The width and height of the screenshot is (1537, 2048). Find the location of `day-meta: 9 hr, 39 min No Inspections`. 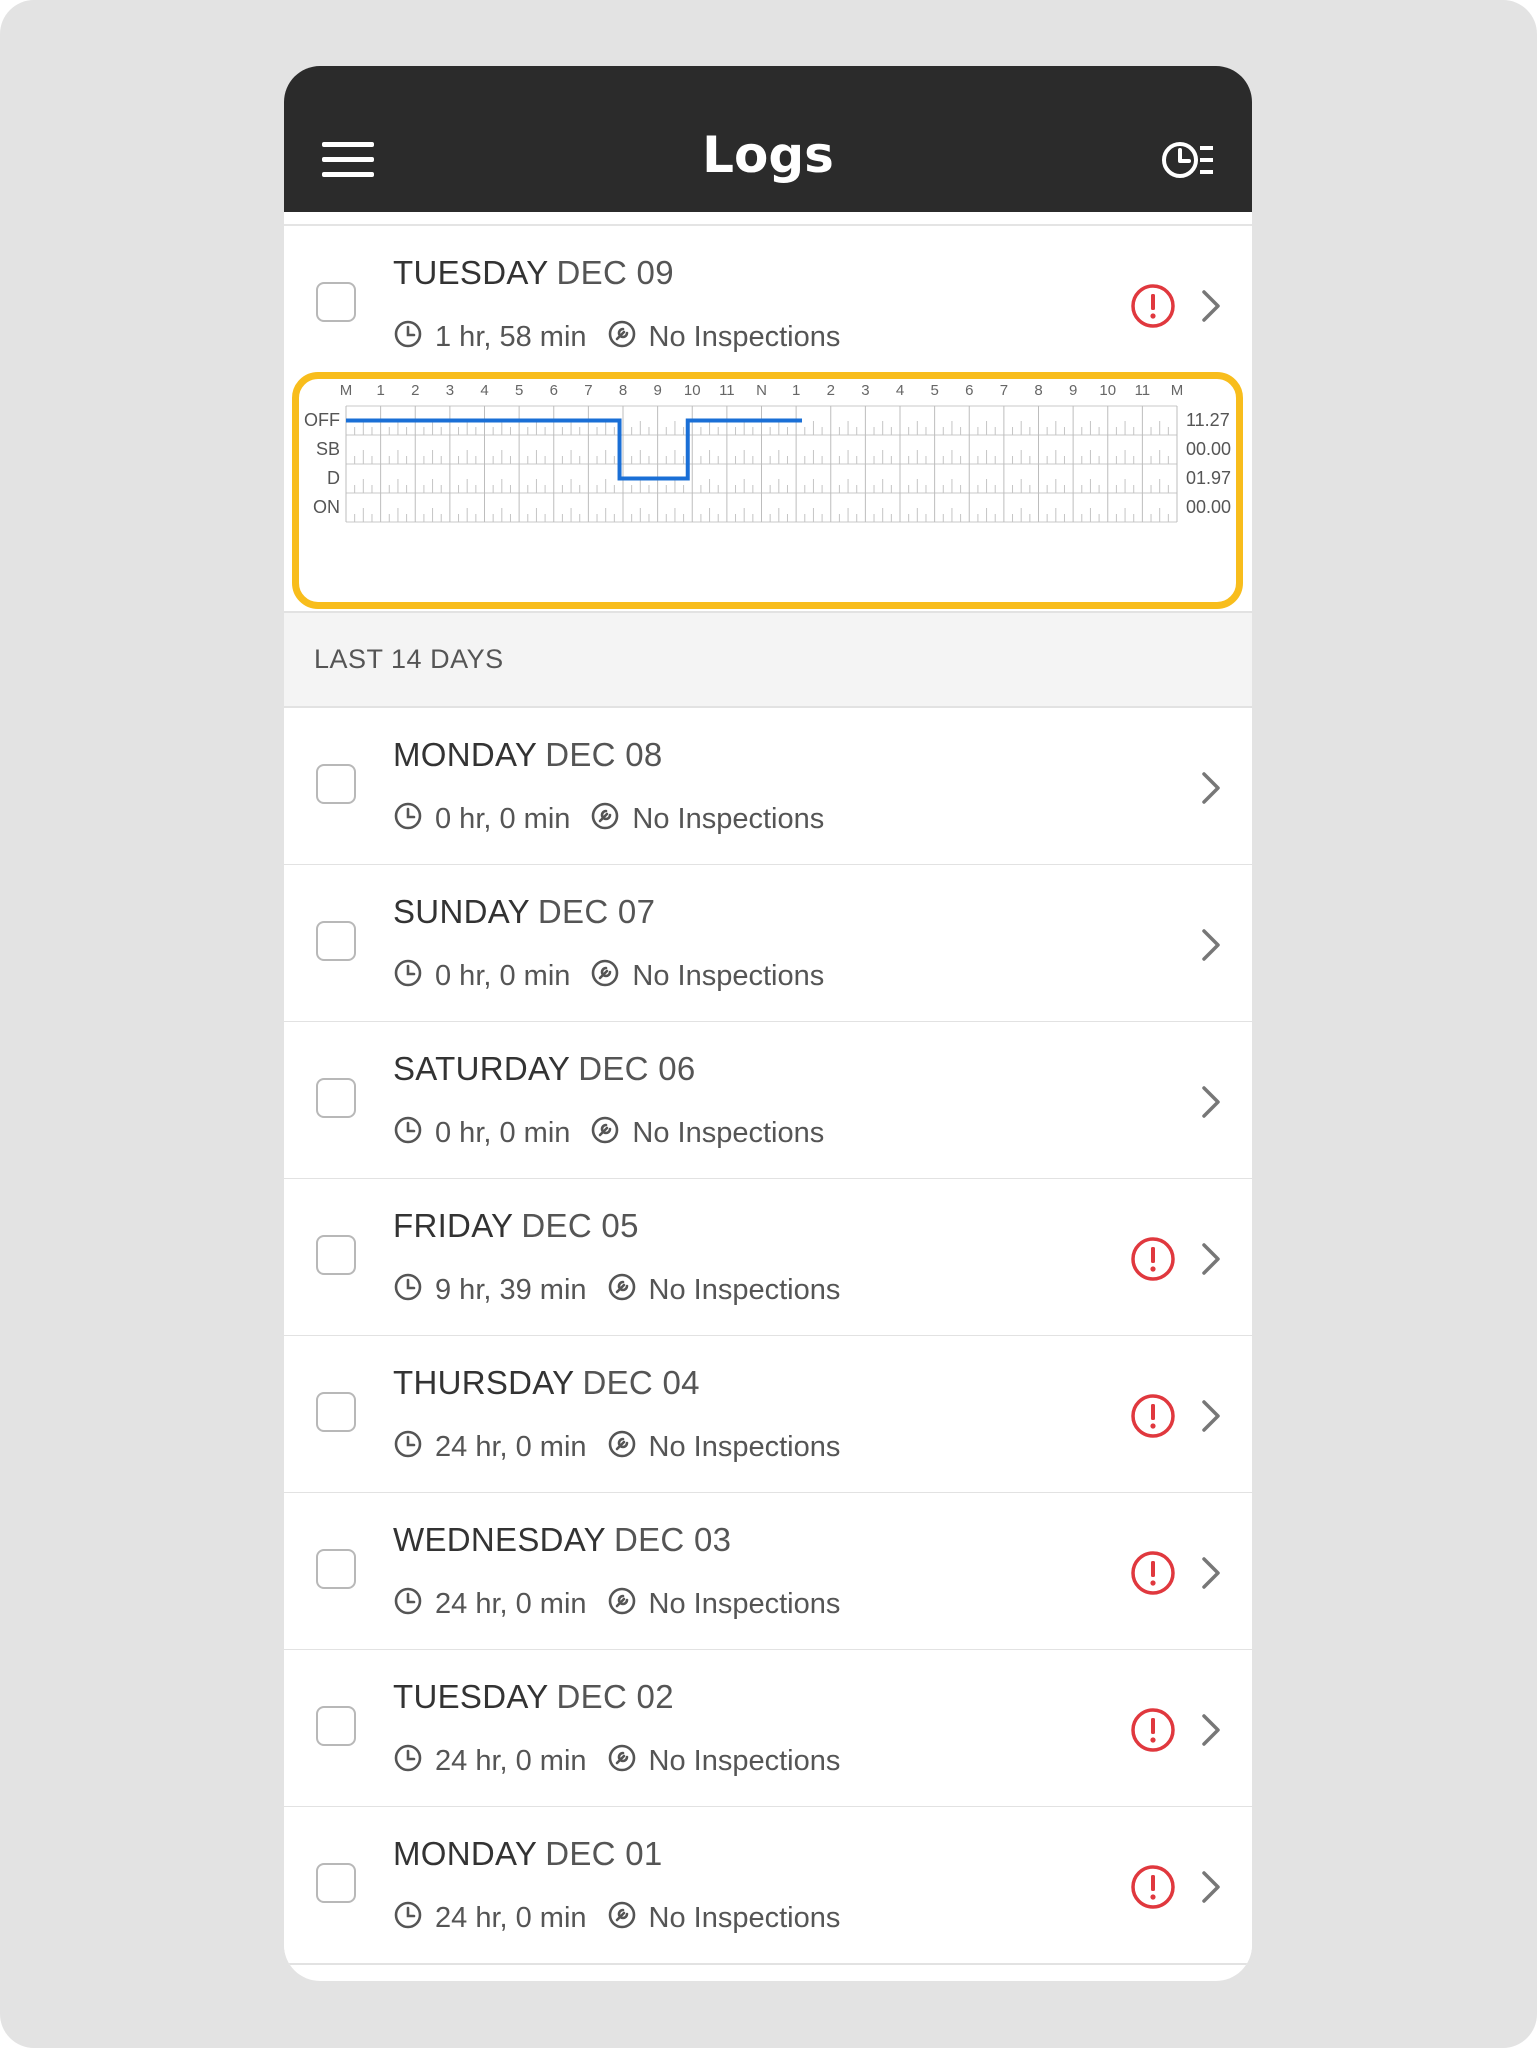

day-meta: 9 hr, 39 min No Inspections is located at coordinates (616, 1293).